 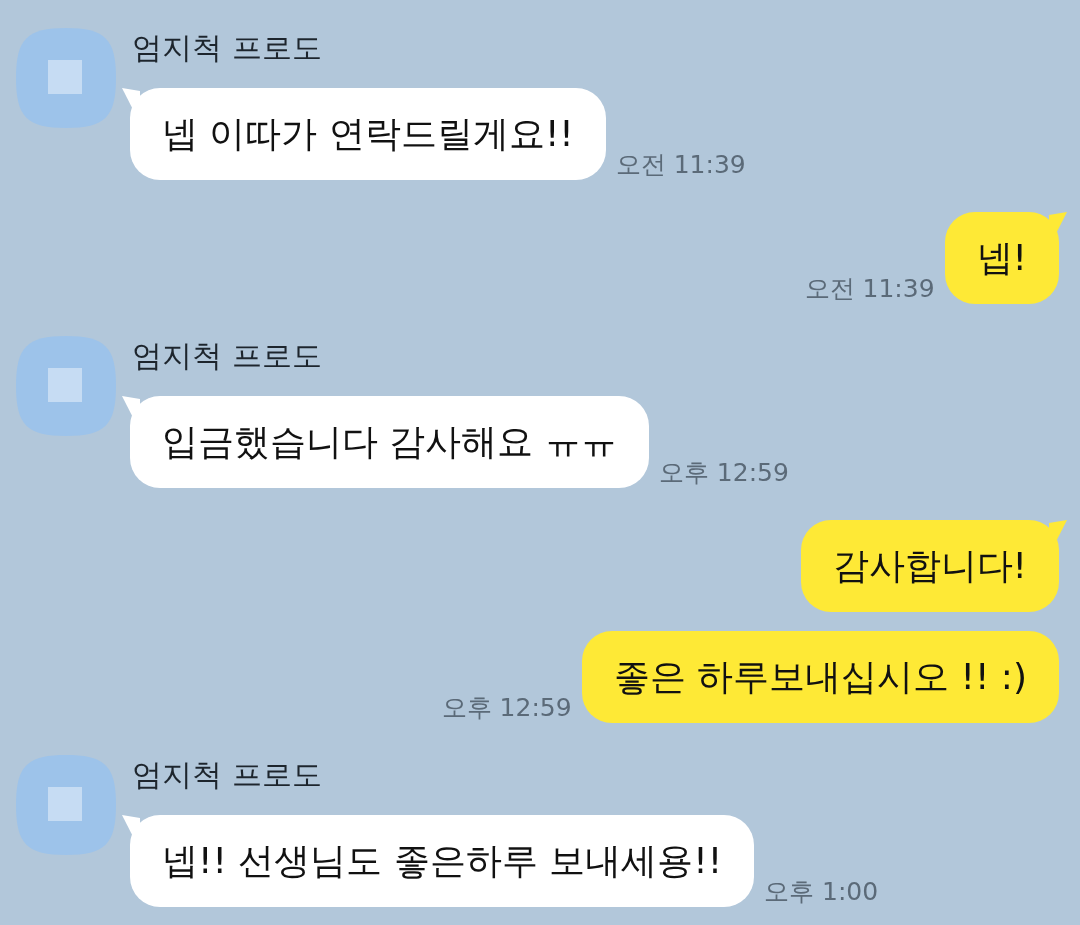 I want to click on message-time: 오후 1:00, so click(x=821, y=892).